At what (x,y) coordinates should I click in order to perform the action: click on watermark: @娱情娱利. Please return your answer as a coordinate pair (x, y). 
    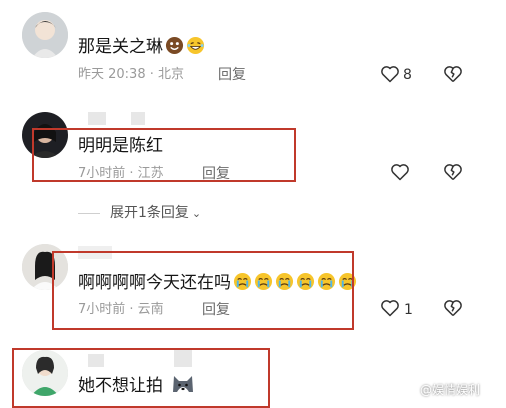
    Looking at the image, I should click on (450, 390).